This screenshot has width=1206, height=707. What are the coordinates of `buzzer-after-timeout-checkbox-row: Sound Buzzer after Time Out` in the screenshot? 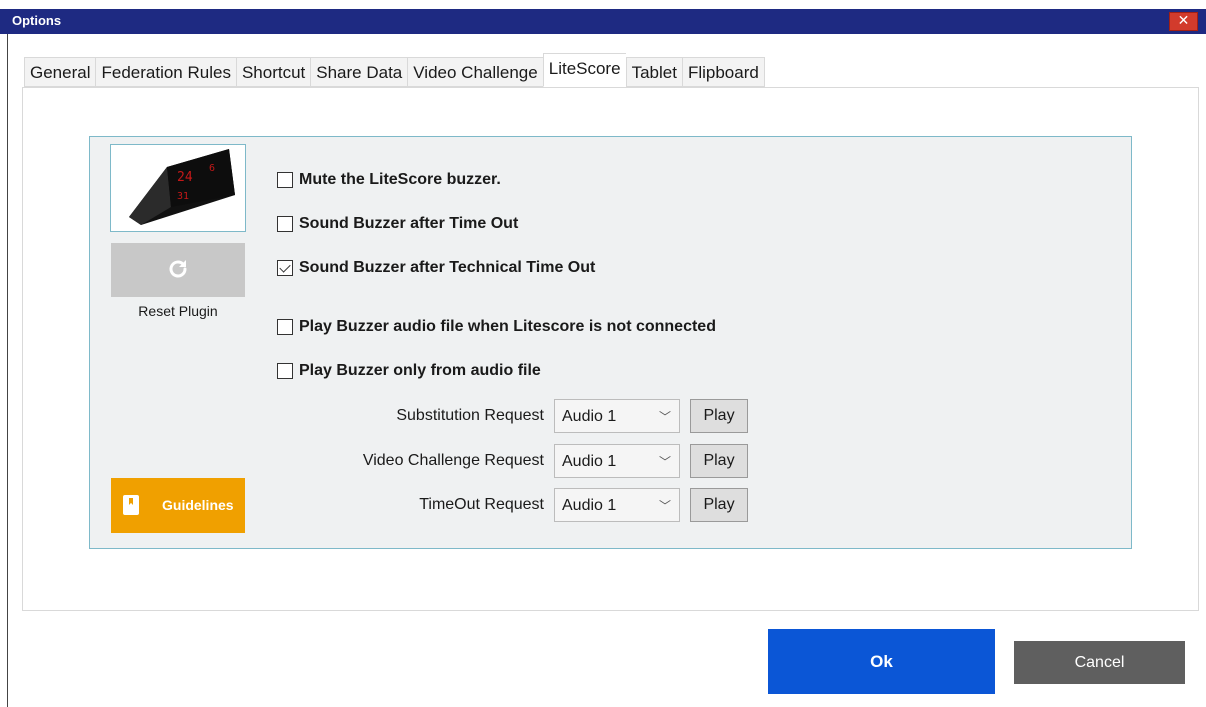 It's located at (397, 224).